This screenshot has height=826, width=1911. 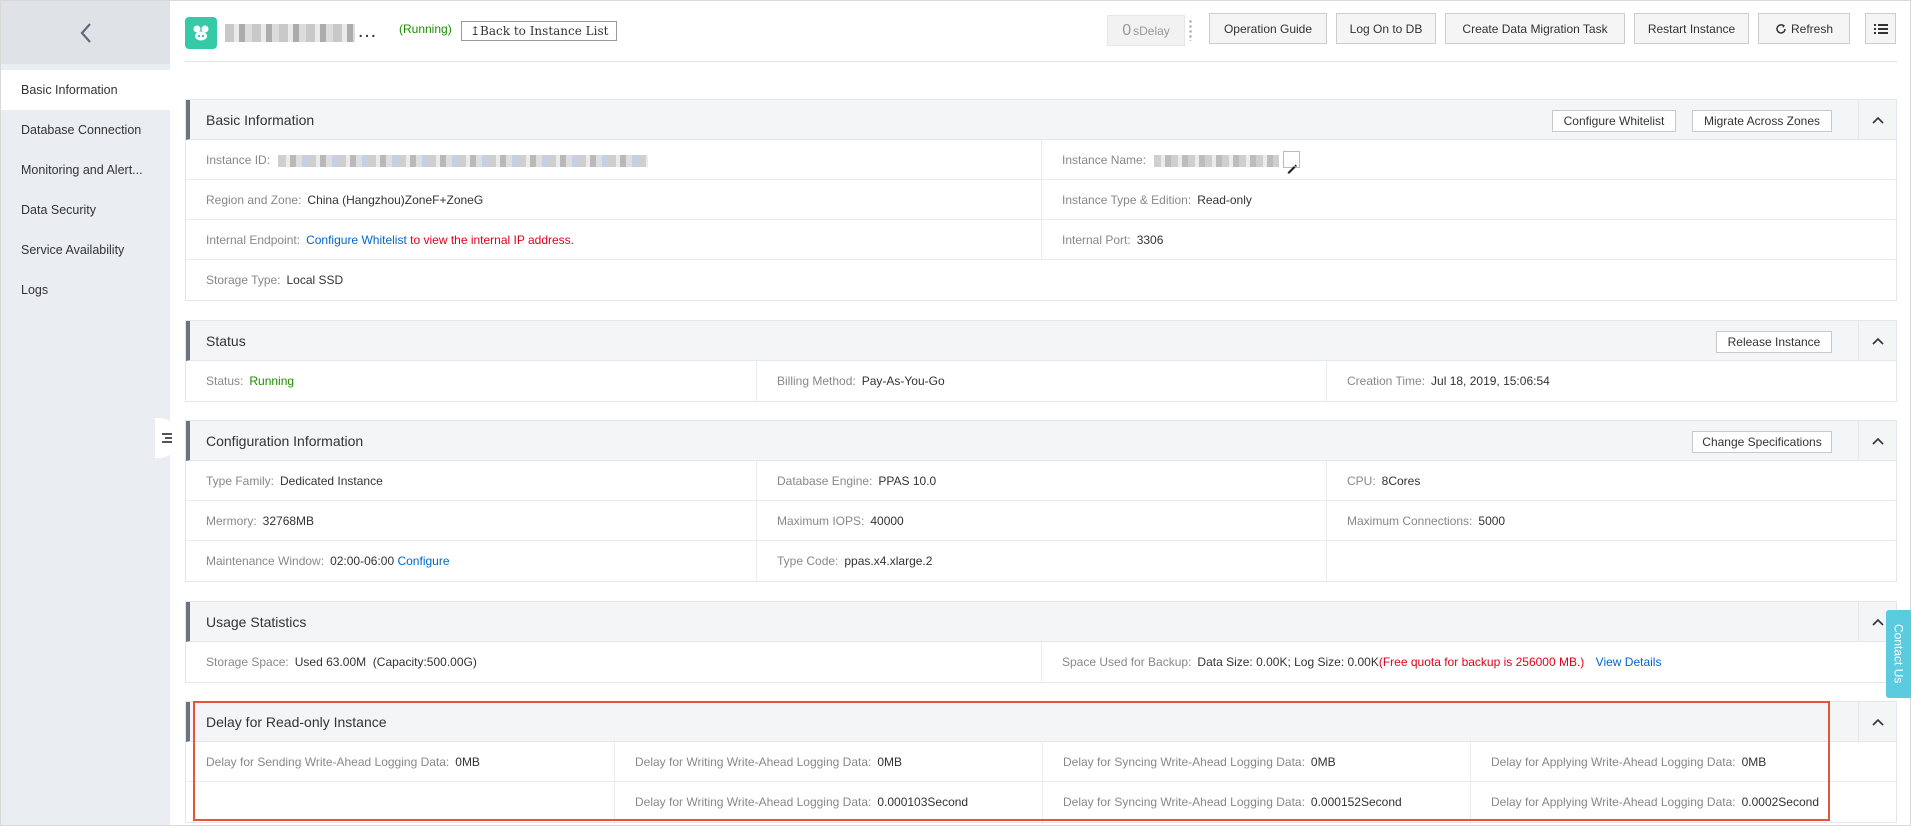 What do you see at coordinates (1190, 30) in the screenshot?
I see `more-dots-icon` at bounding box center [1190, 30].